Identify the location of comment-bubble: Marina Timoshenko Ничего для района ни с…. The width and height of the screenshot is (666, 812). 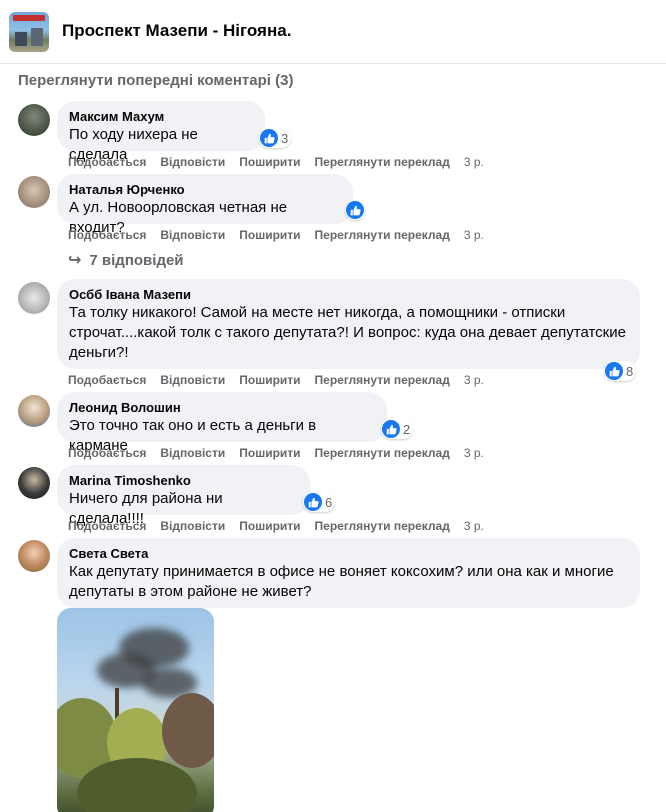
(183, 496).